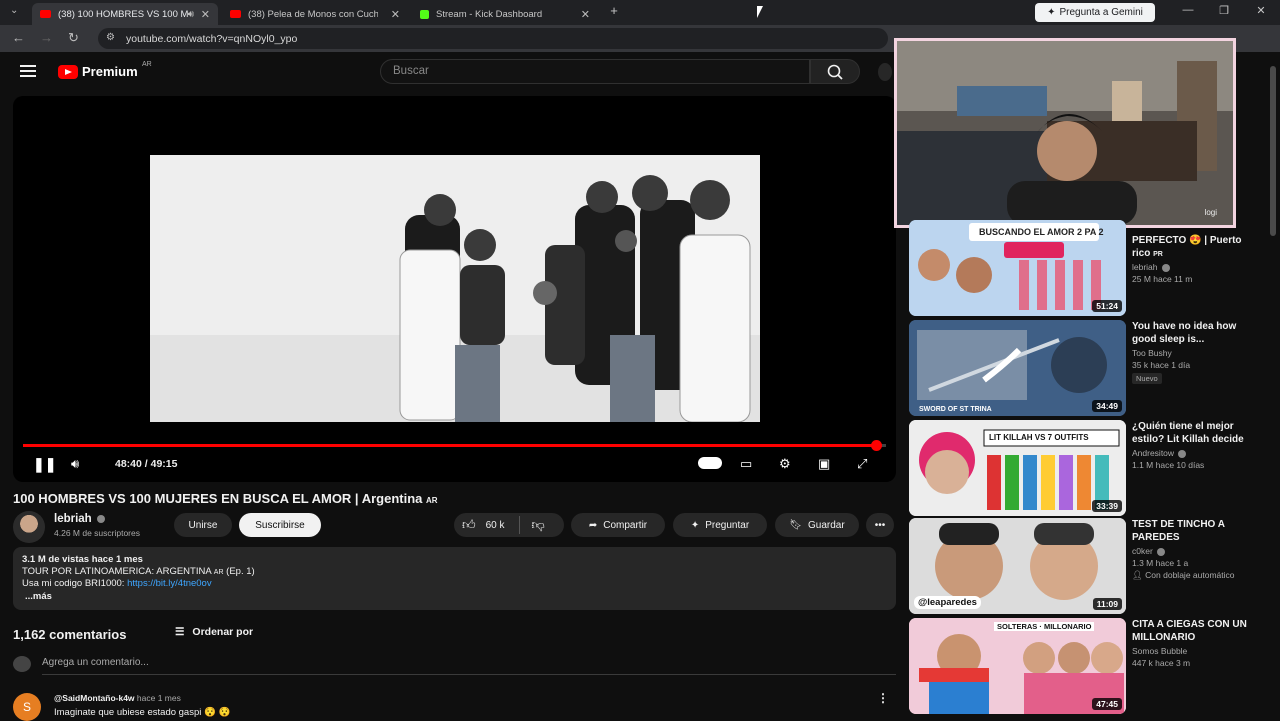  What do you see at coordinates (795, 525) in the screenshot?
I see `bookmark-icon: 🔖︎` at bounding box center [795, 525].